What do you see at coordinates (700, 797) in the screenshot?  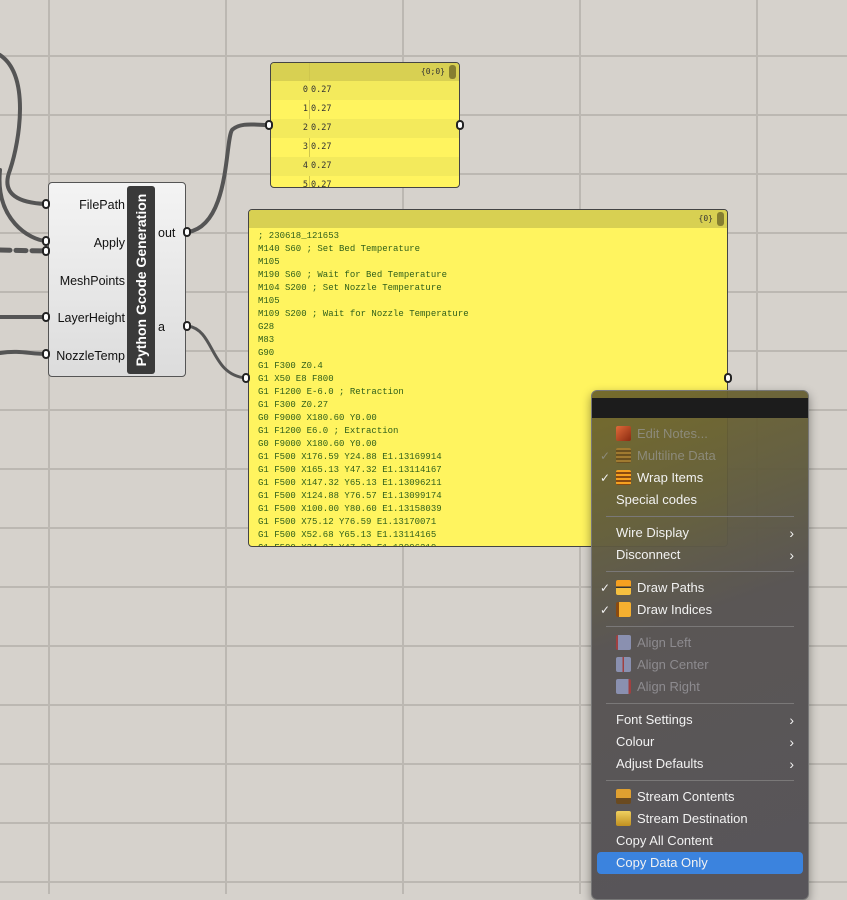 I see `menu-item-stream-contents: Stream Contents` at bounding box center [700, 797].